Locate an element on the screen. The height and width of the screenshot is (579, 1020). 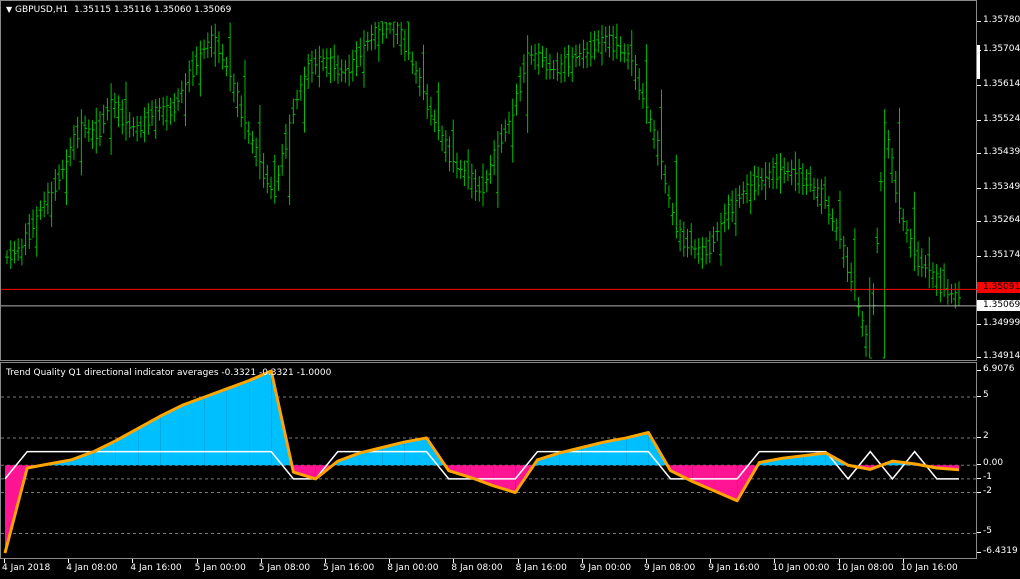
positive-area is located at coordinates (215, 427).